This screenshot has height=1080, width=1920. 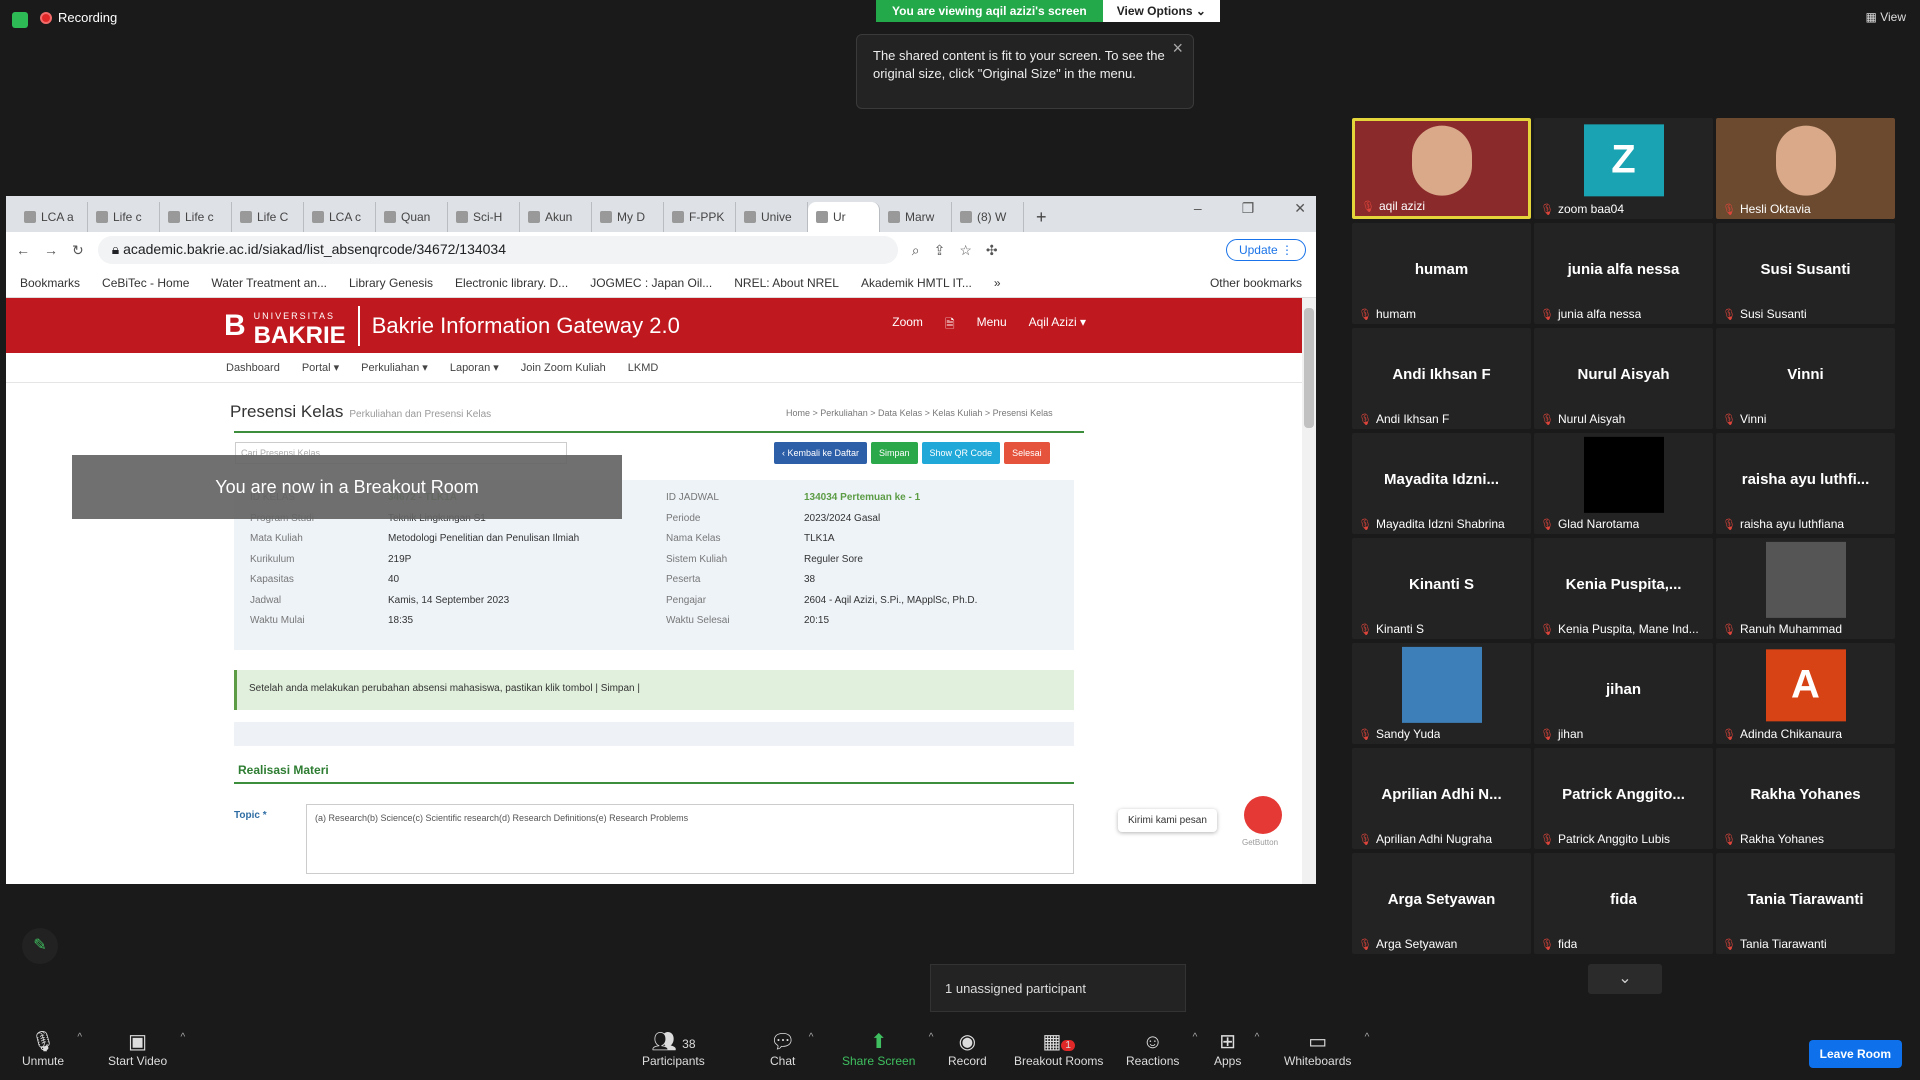 What do you see at coordinates (1256, 283) in the screenshot?
I see `bookmark-item: Other bookmarks` at bounding box center [1256, 283].